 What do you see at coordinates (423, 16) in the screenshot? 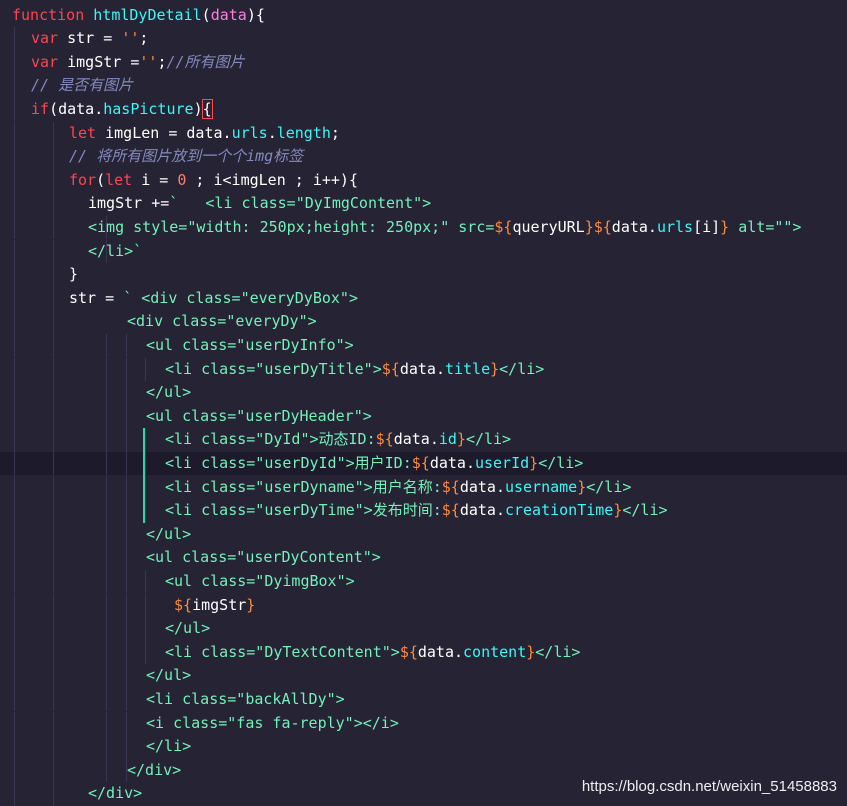
I see `code-line: function htmlDyDetail(data){` at bounding box center [423, 16].